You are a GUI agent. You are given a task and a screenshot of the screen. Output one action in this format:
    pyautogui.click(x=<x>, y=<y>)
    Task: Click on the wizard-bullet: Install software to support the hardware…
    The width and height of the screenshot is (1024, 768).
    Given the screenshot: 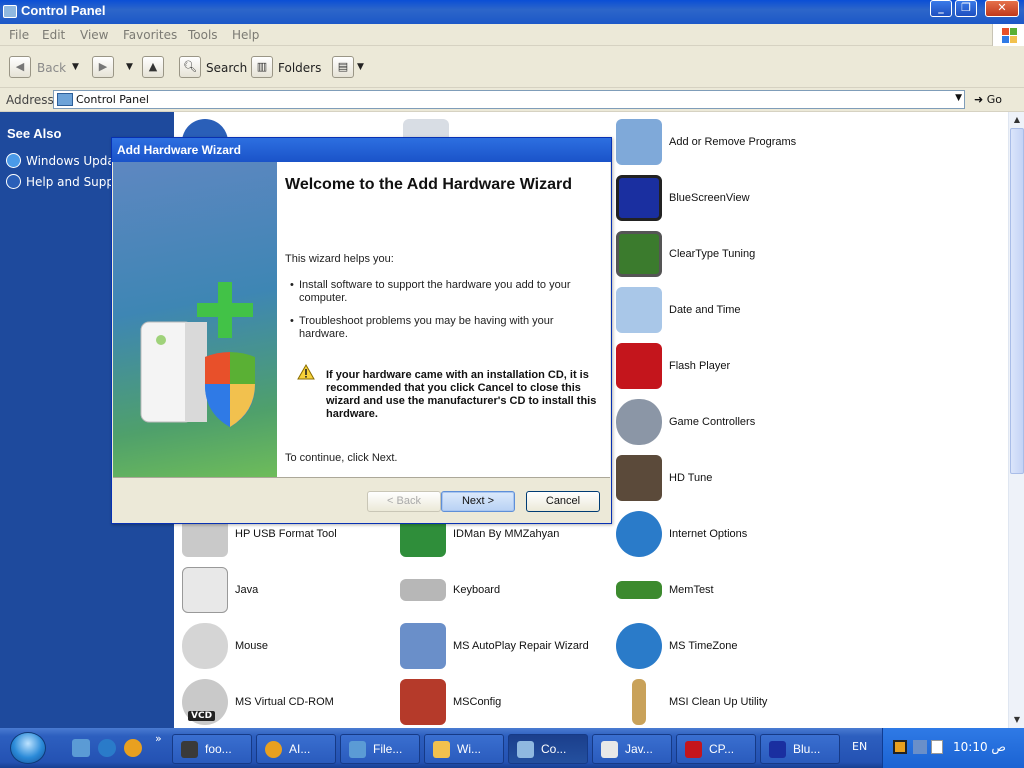 What is the action you would take?
    pyautogui.click(x=439, y=292)
    